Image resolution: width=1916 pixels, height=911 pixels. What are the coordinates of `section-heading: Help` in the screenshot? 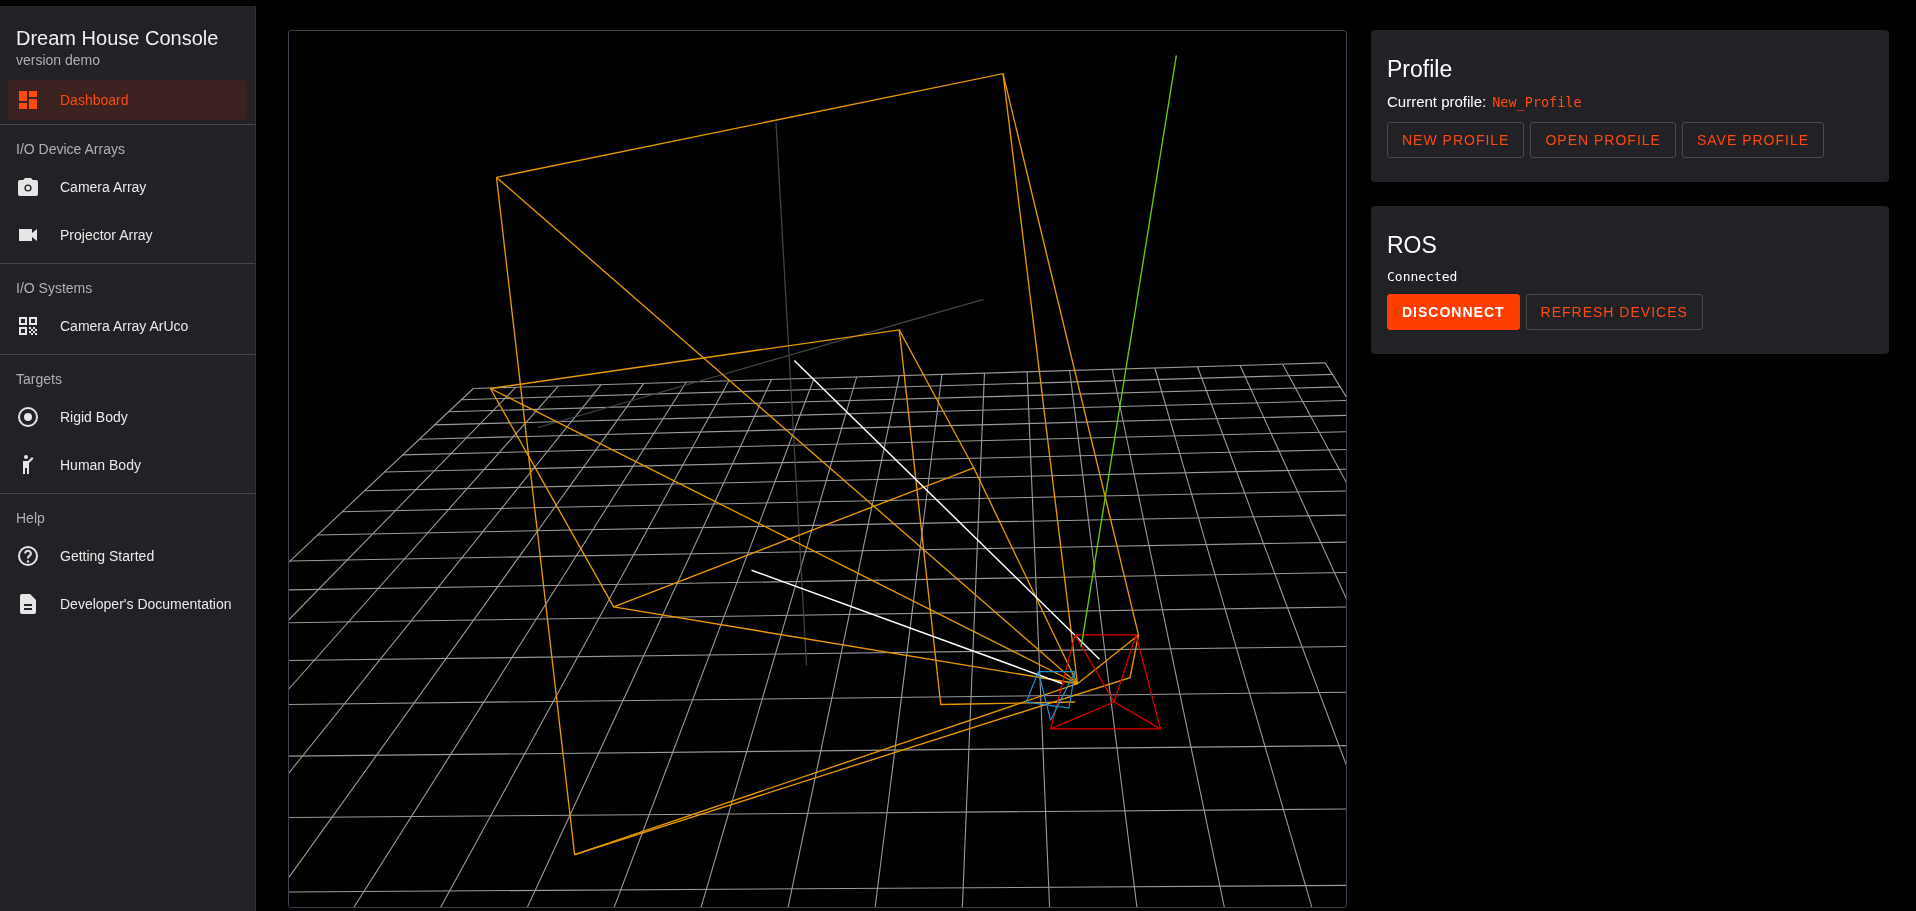 It's located at (30, 518).